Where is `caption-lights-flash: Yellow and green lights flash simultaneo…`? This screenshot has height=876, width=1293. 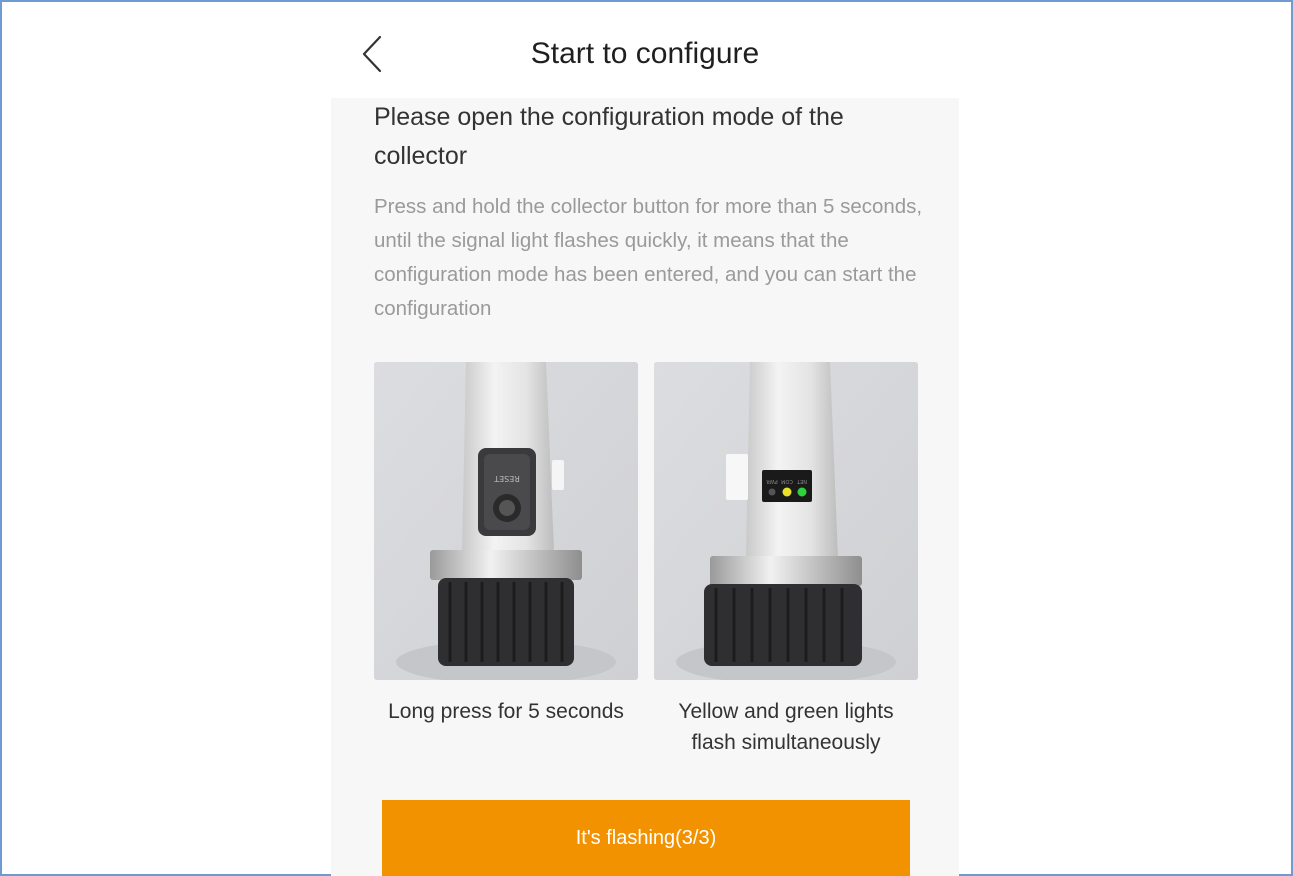
caption-lights-flash: Yellow and green lights flash simultaneo… is located at coordinates (786, 727).